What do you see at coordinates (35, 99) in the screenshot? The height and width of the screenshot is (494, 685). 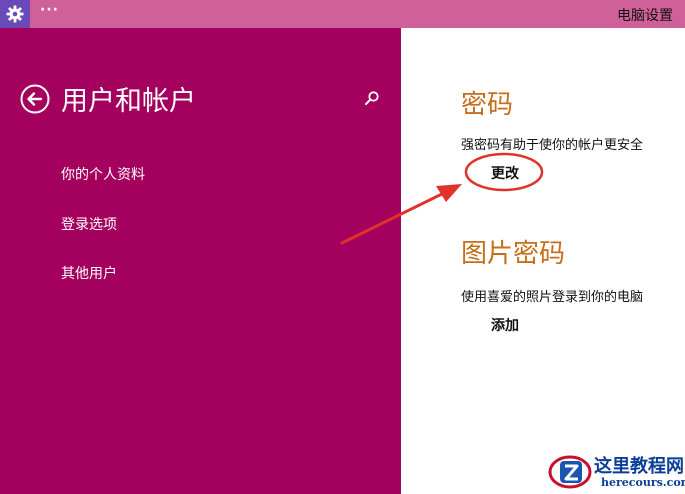 I see `back-arrow-icon` at bounding box center [35, 99].